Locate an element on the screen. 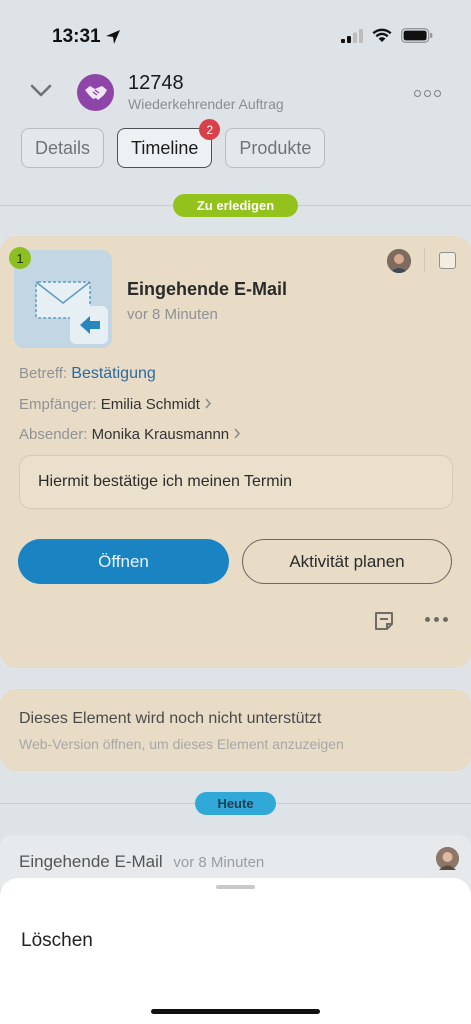 Image resolution: width=471 pixels, height=1024 pixels. action-sheet: Löschen is located at coordinates (235, 951).